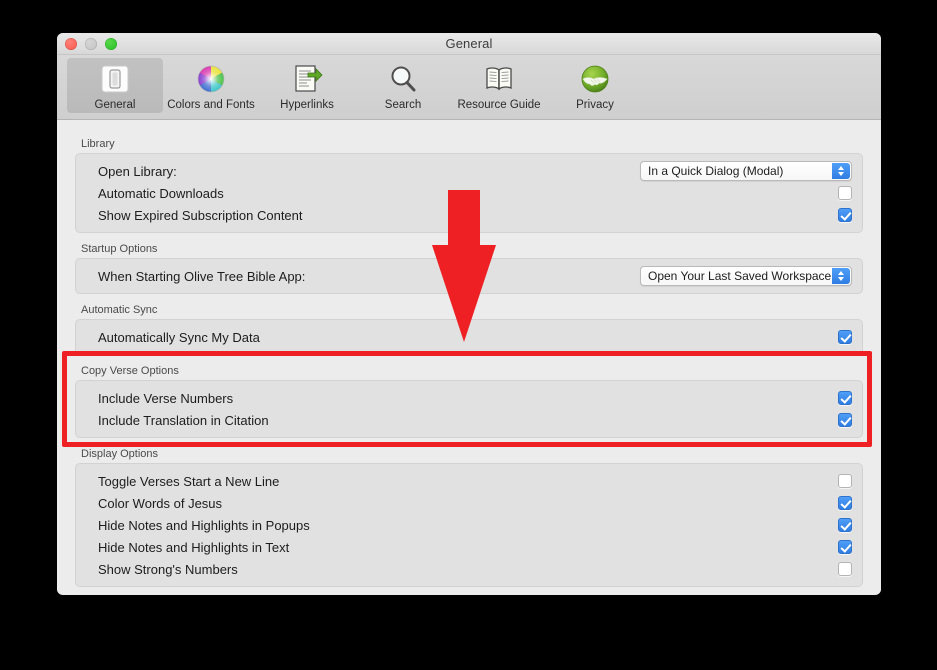  What do you see at coordinates (137, 171) in the screenshot?
I see `label-open-library: Open Library:` at bounding box center [137, 171].